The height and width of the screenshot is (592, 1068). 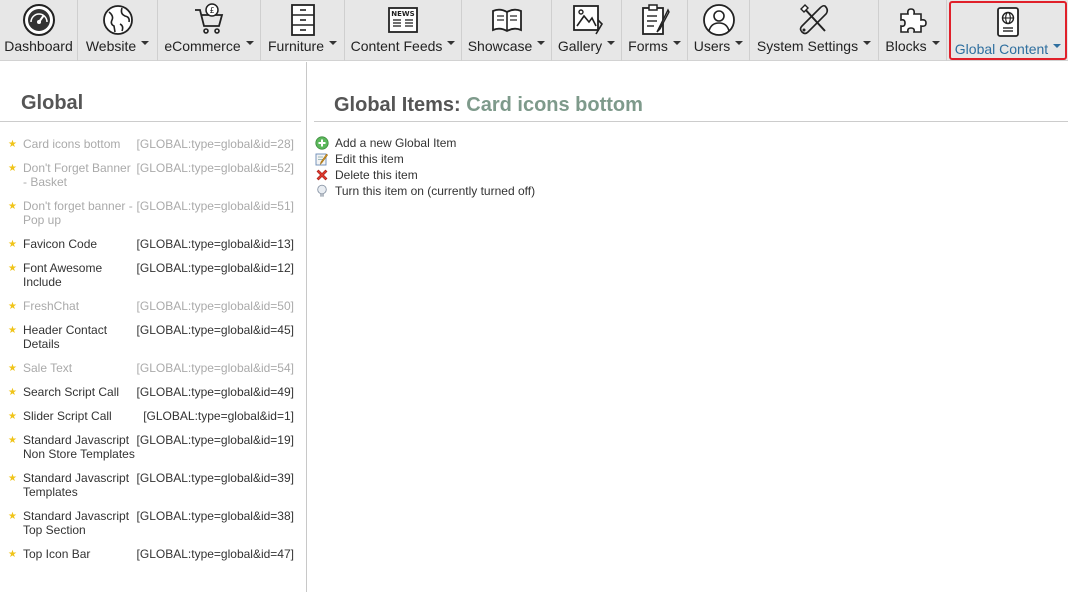 What do you see at coordinates (303, 20) in the screenshot?
I see `cabinet-icon` at bounding box center [303, 20].